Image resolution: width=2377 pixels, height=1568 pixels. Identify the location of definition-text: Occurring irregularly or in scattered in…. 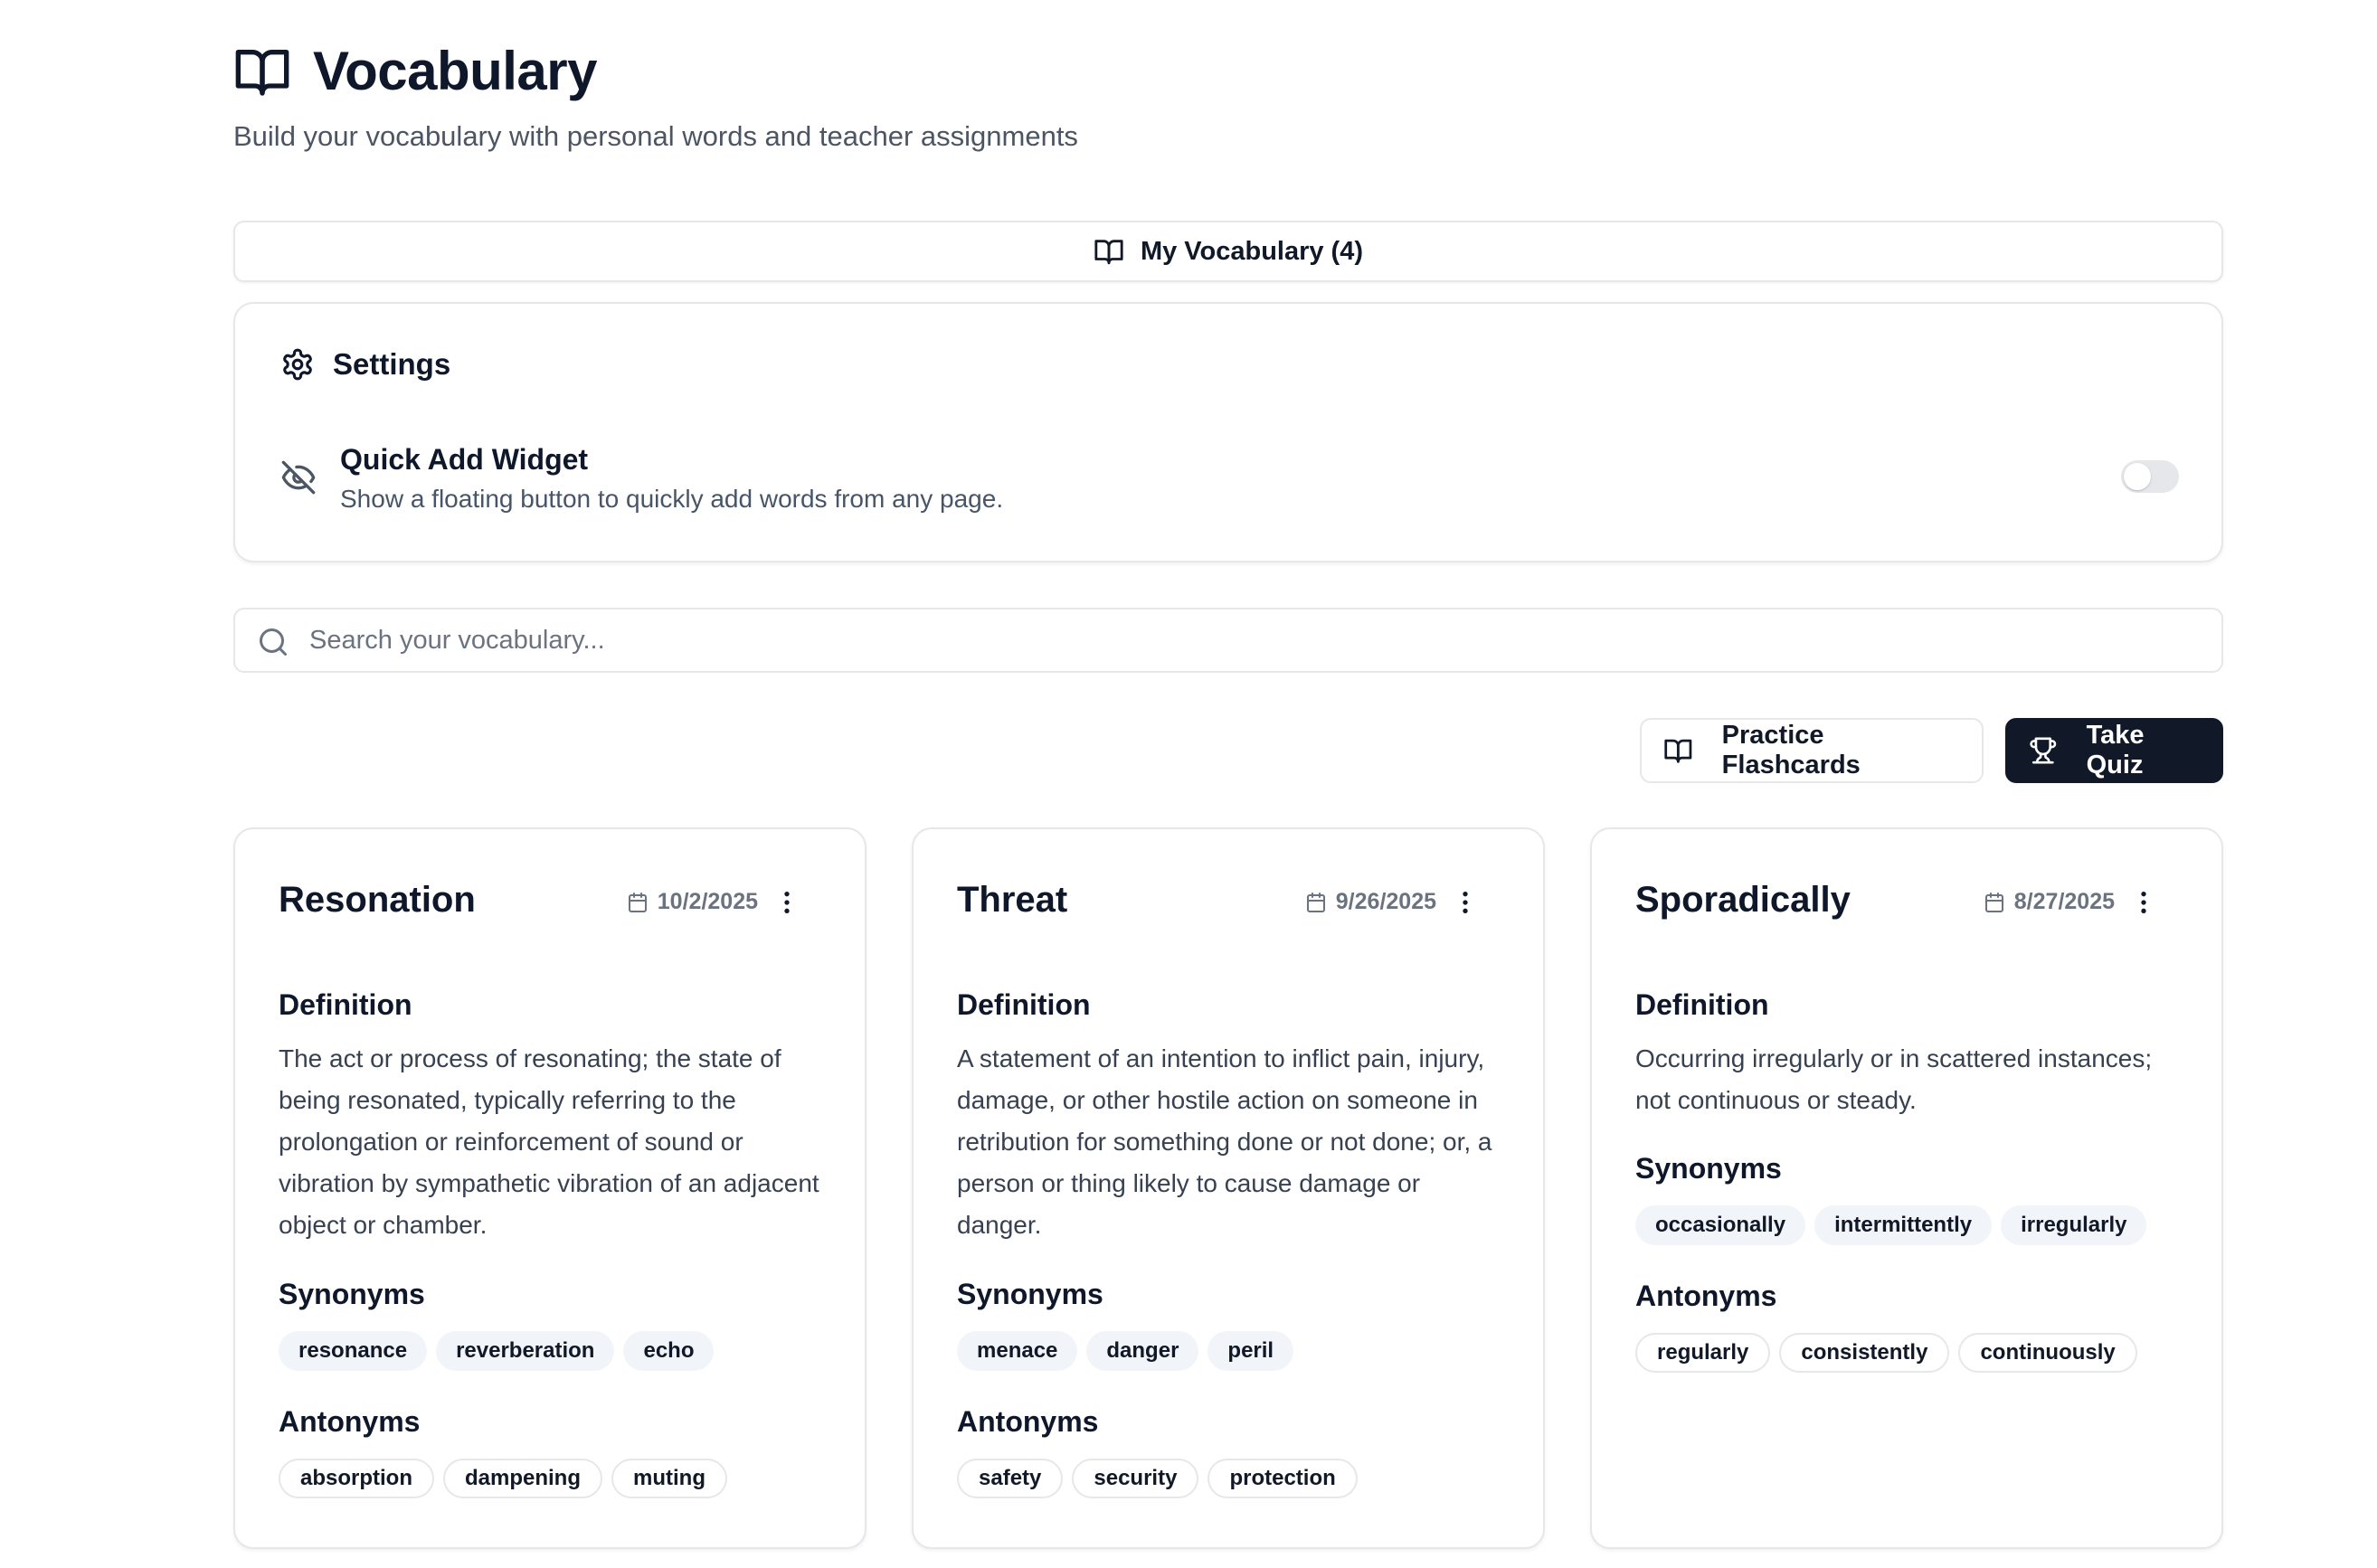
(1894, 1079).